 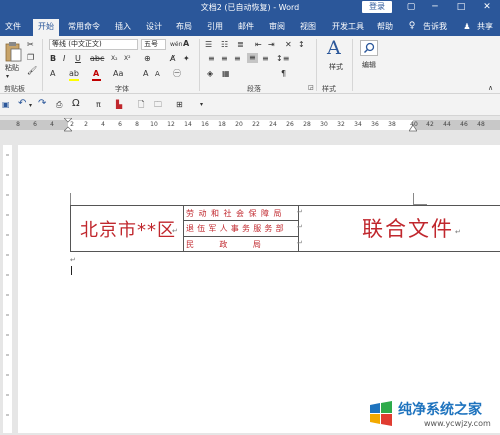 What do you see at coordinates (53, 59) in the screenshot?
I see `bold-icon: B` at bounding box center [53, 59].